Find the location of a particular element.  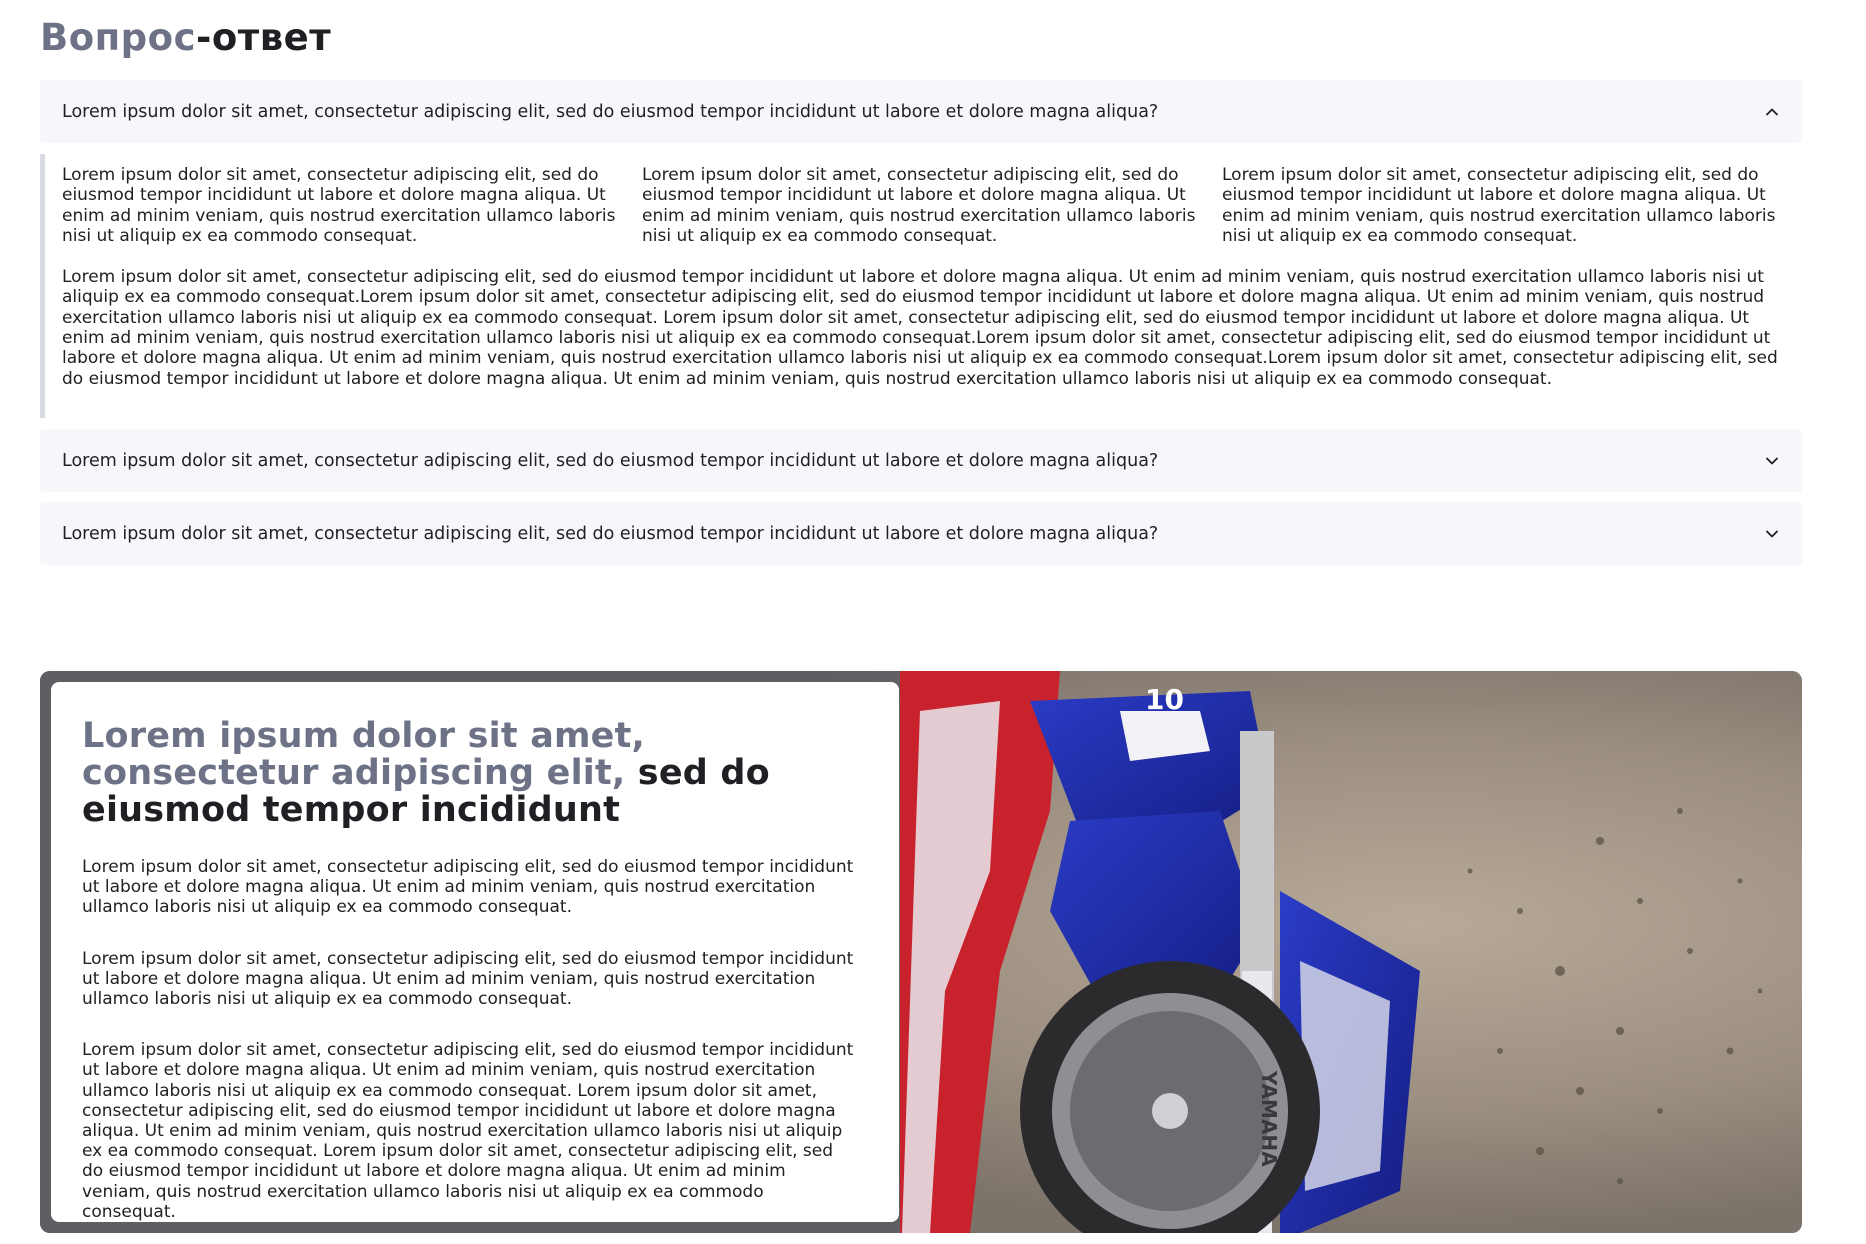

faq-title: Вопрос-ответ is located at coordinates (185, 38).